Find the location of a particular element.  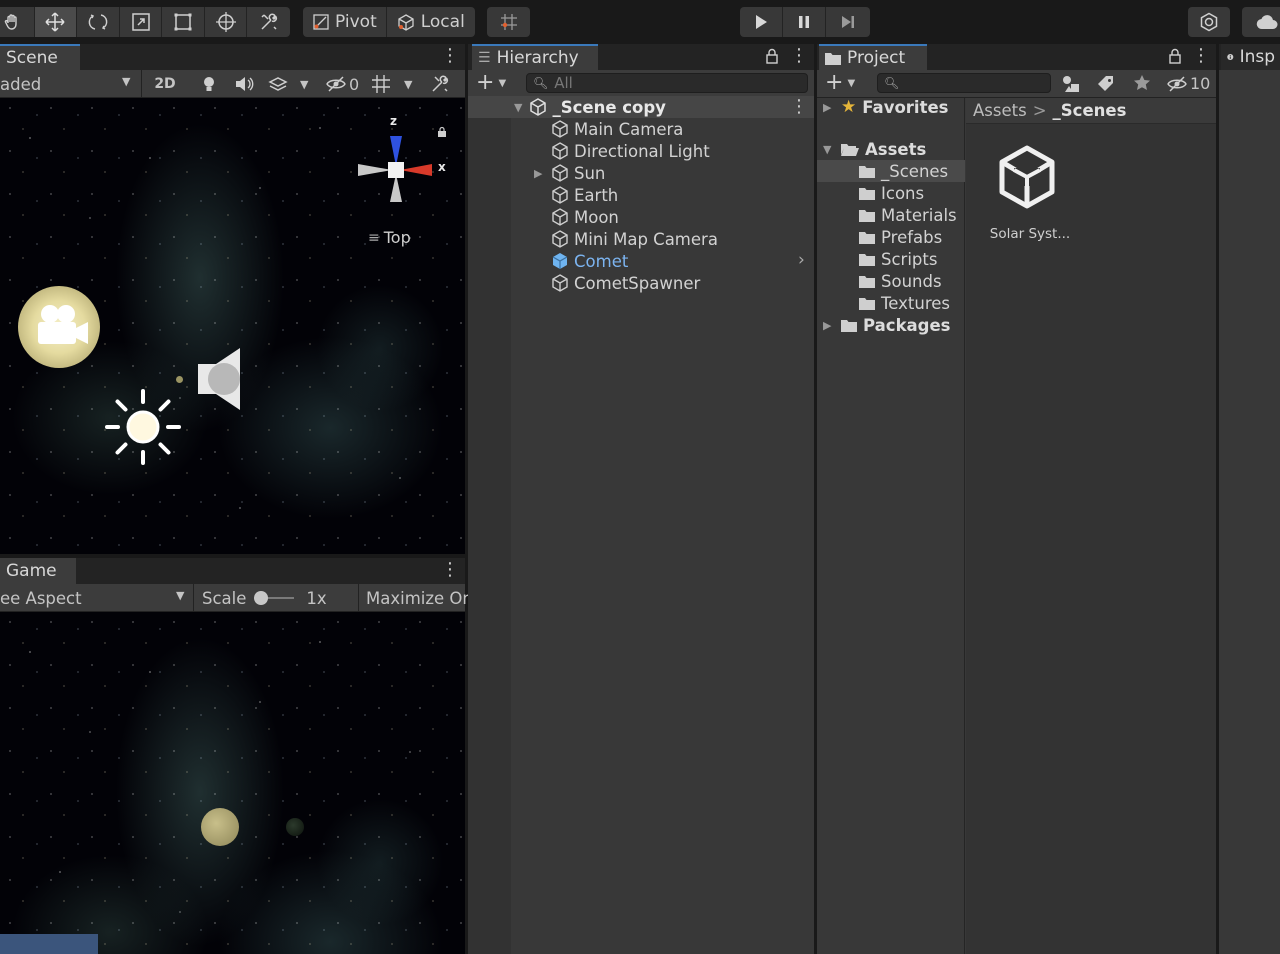

folder-item-materials: Materials is located at coordinates (891, 215).